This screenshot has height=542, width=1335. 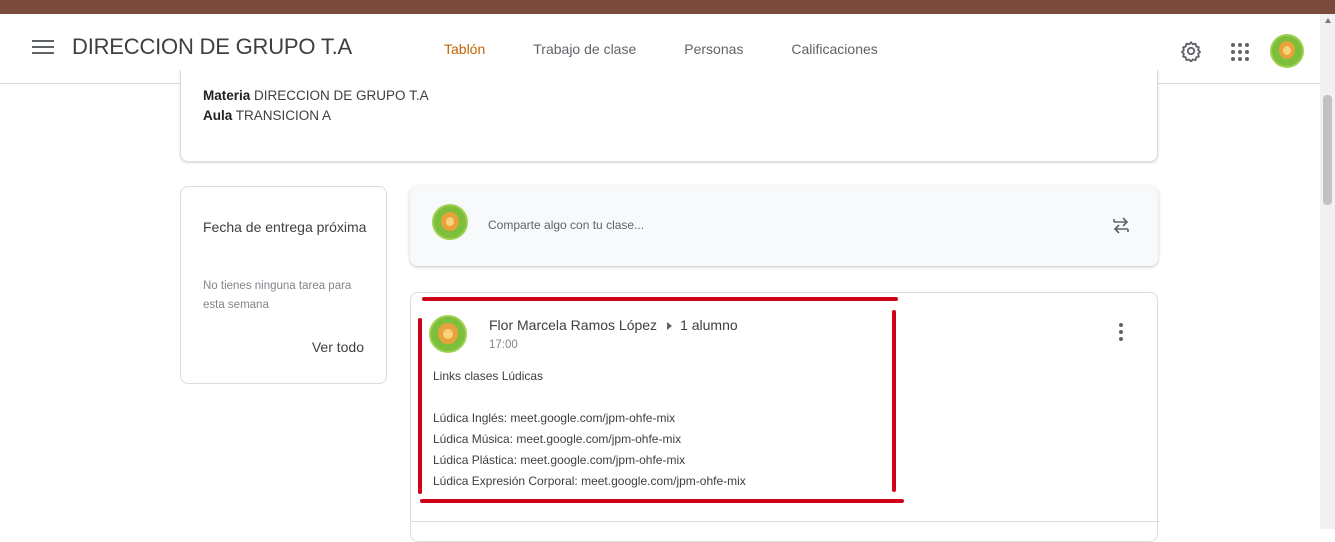 What do you see at coordinates (43, 49) in the screenshot?
I see `menu-icon` at bounding box center [43, 49].